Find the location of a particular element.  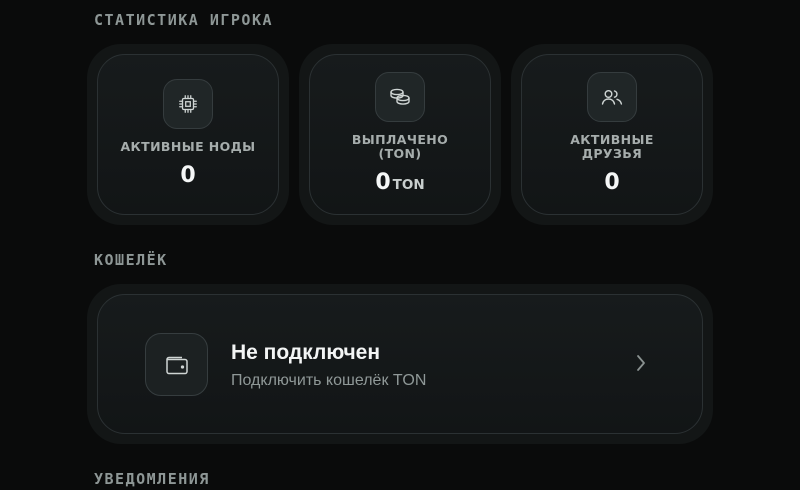

stats-section-title: СТАТИСТИКА ИГРОКА is located at coordinates (184, 20).